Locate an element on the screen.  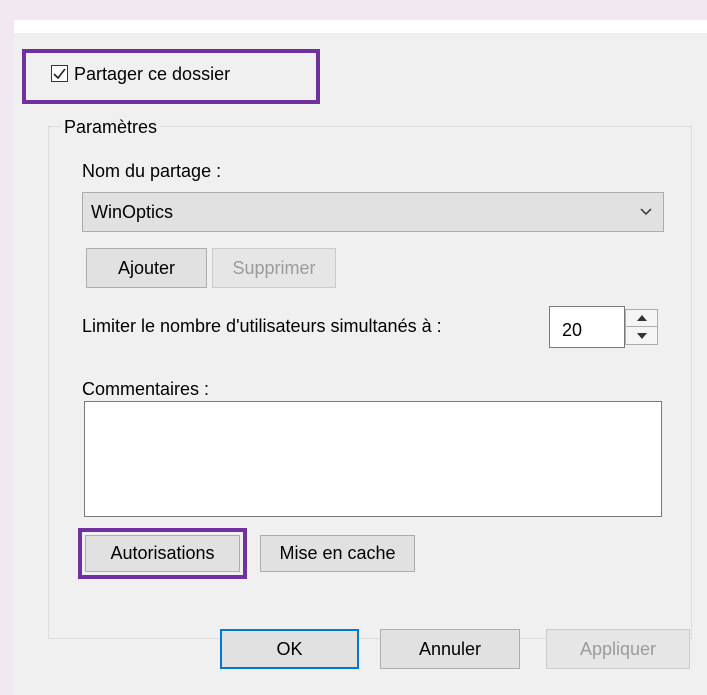
remove-button: Supprimer is located at coordinates (274, 268).